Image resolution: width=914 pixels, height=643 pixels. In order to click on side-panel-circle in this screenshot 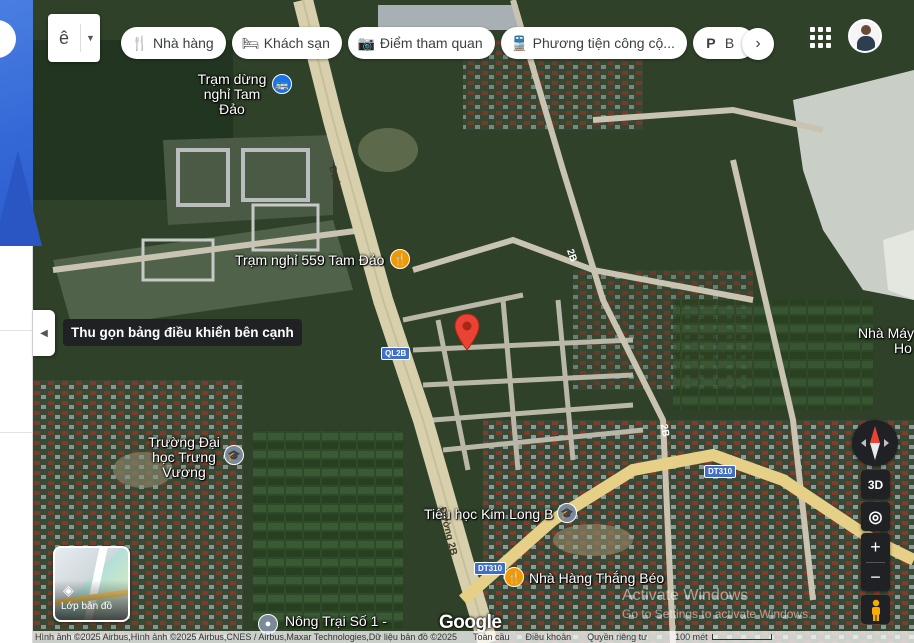, I will do `click(8, 39)`.